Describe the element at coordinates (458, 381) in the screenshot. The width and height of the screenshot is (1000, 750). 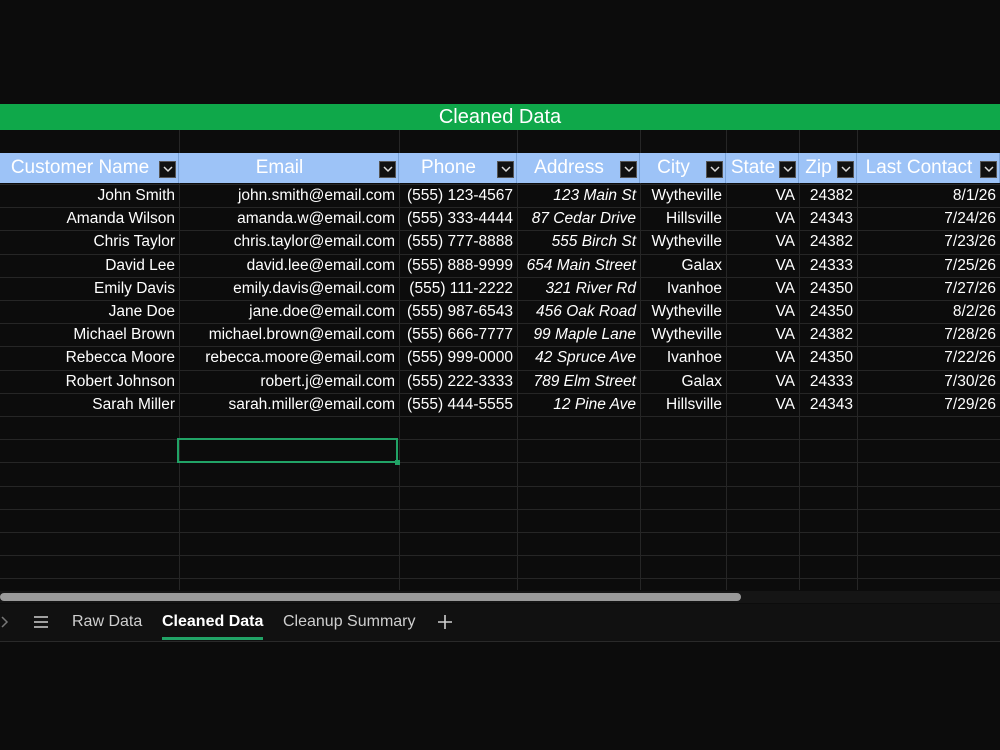
I see `table-cell: (555) 222-3333` at that location.